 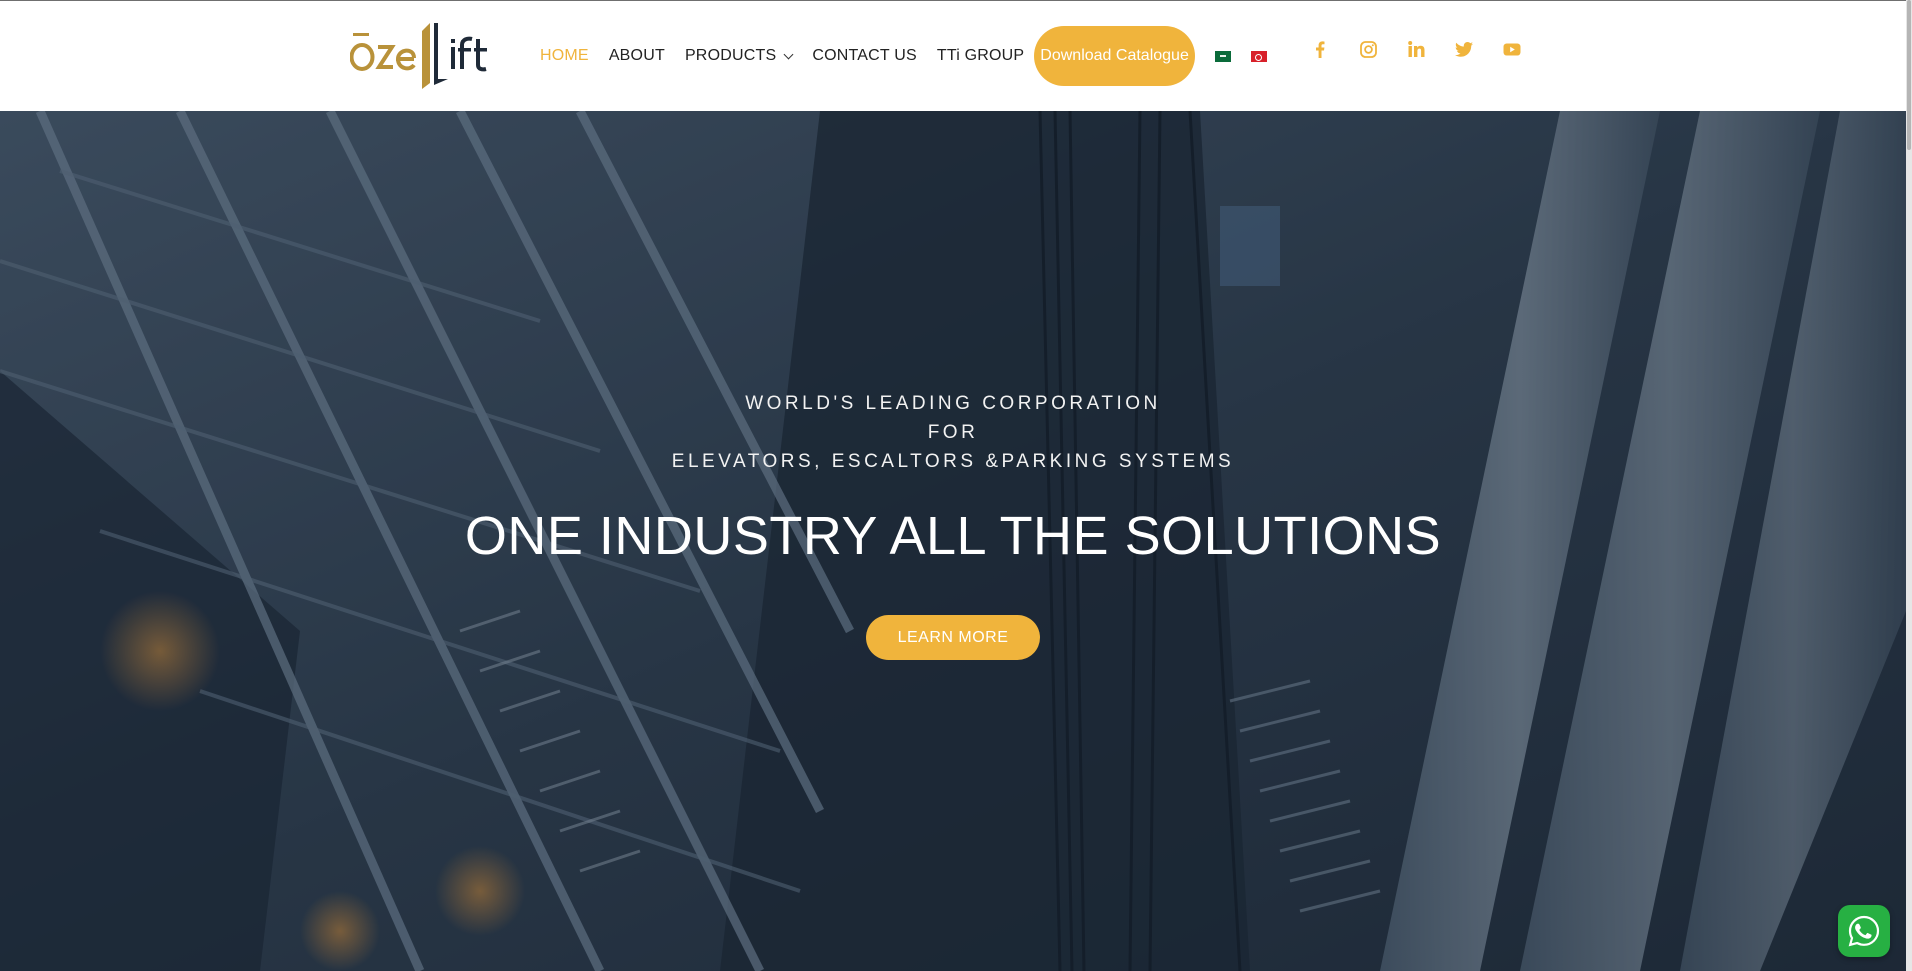 I want to click on nav-products: PRODUCTS, so click(x=739, y=56).